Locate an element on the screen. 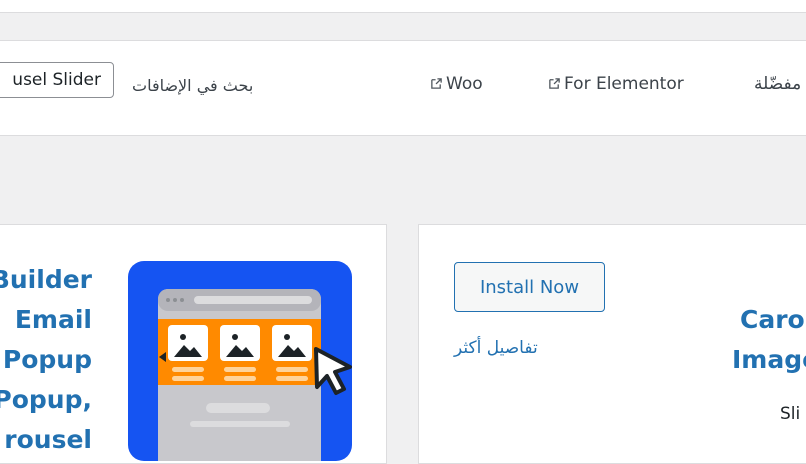 The image size is (806, 464). plugin-title-line: Popup is located at coordinates (47, 359).